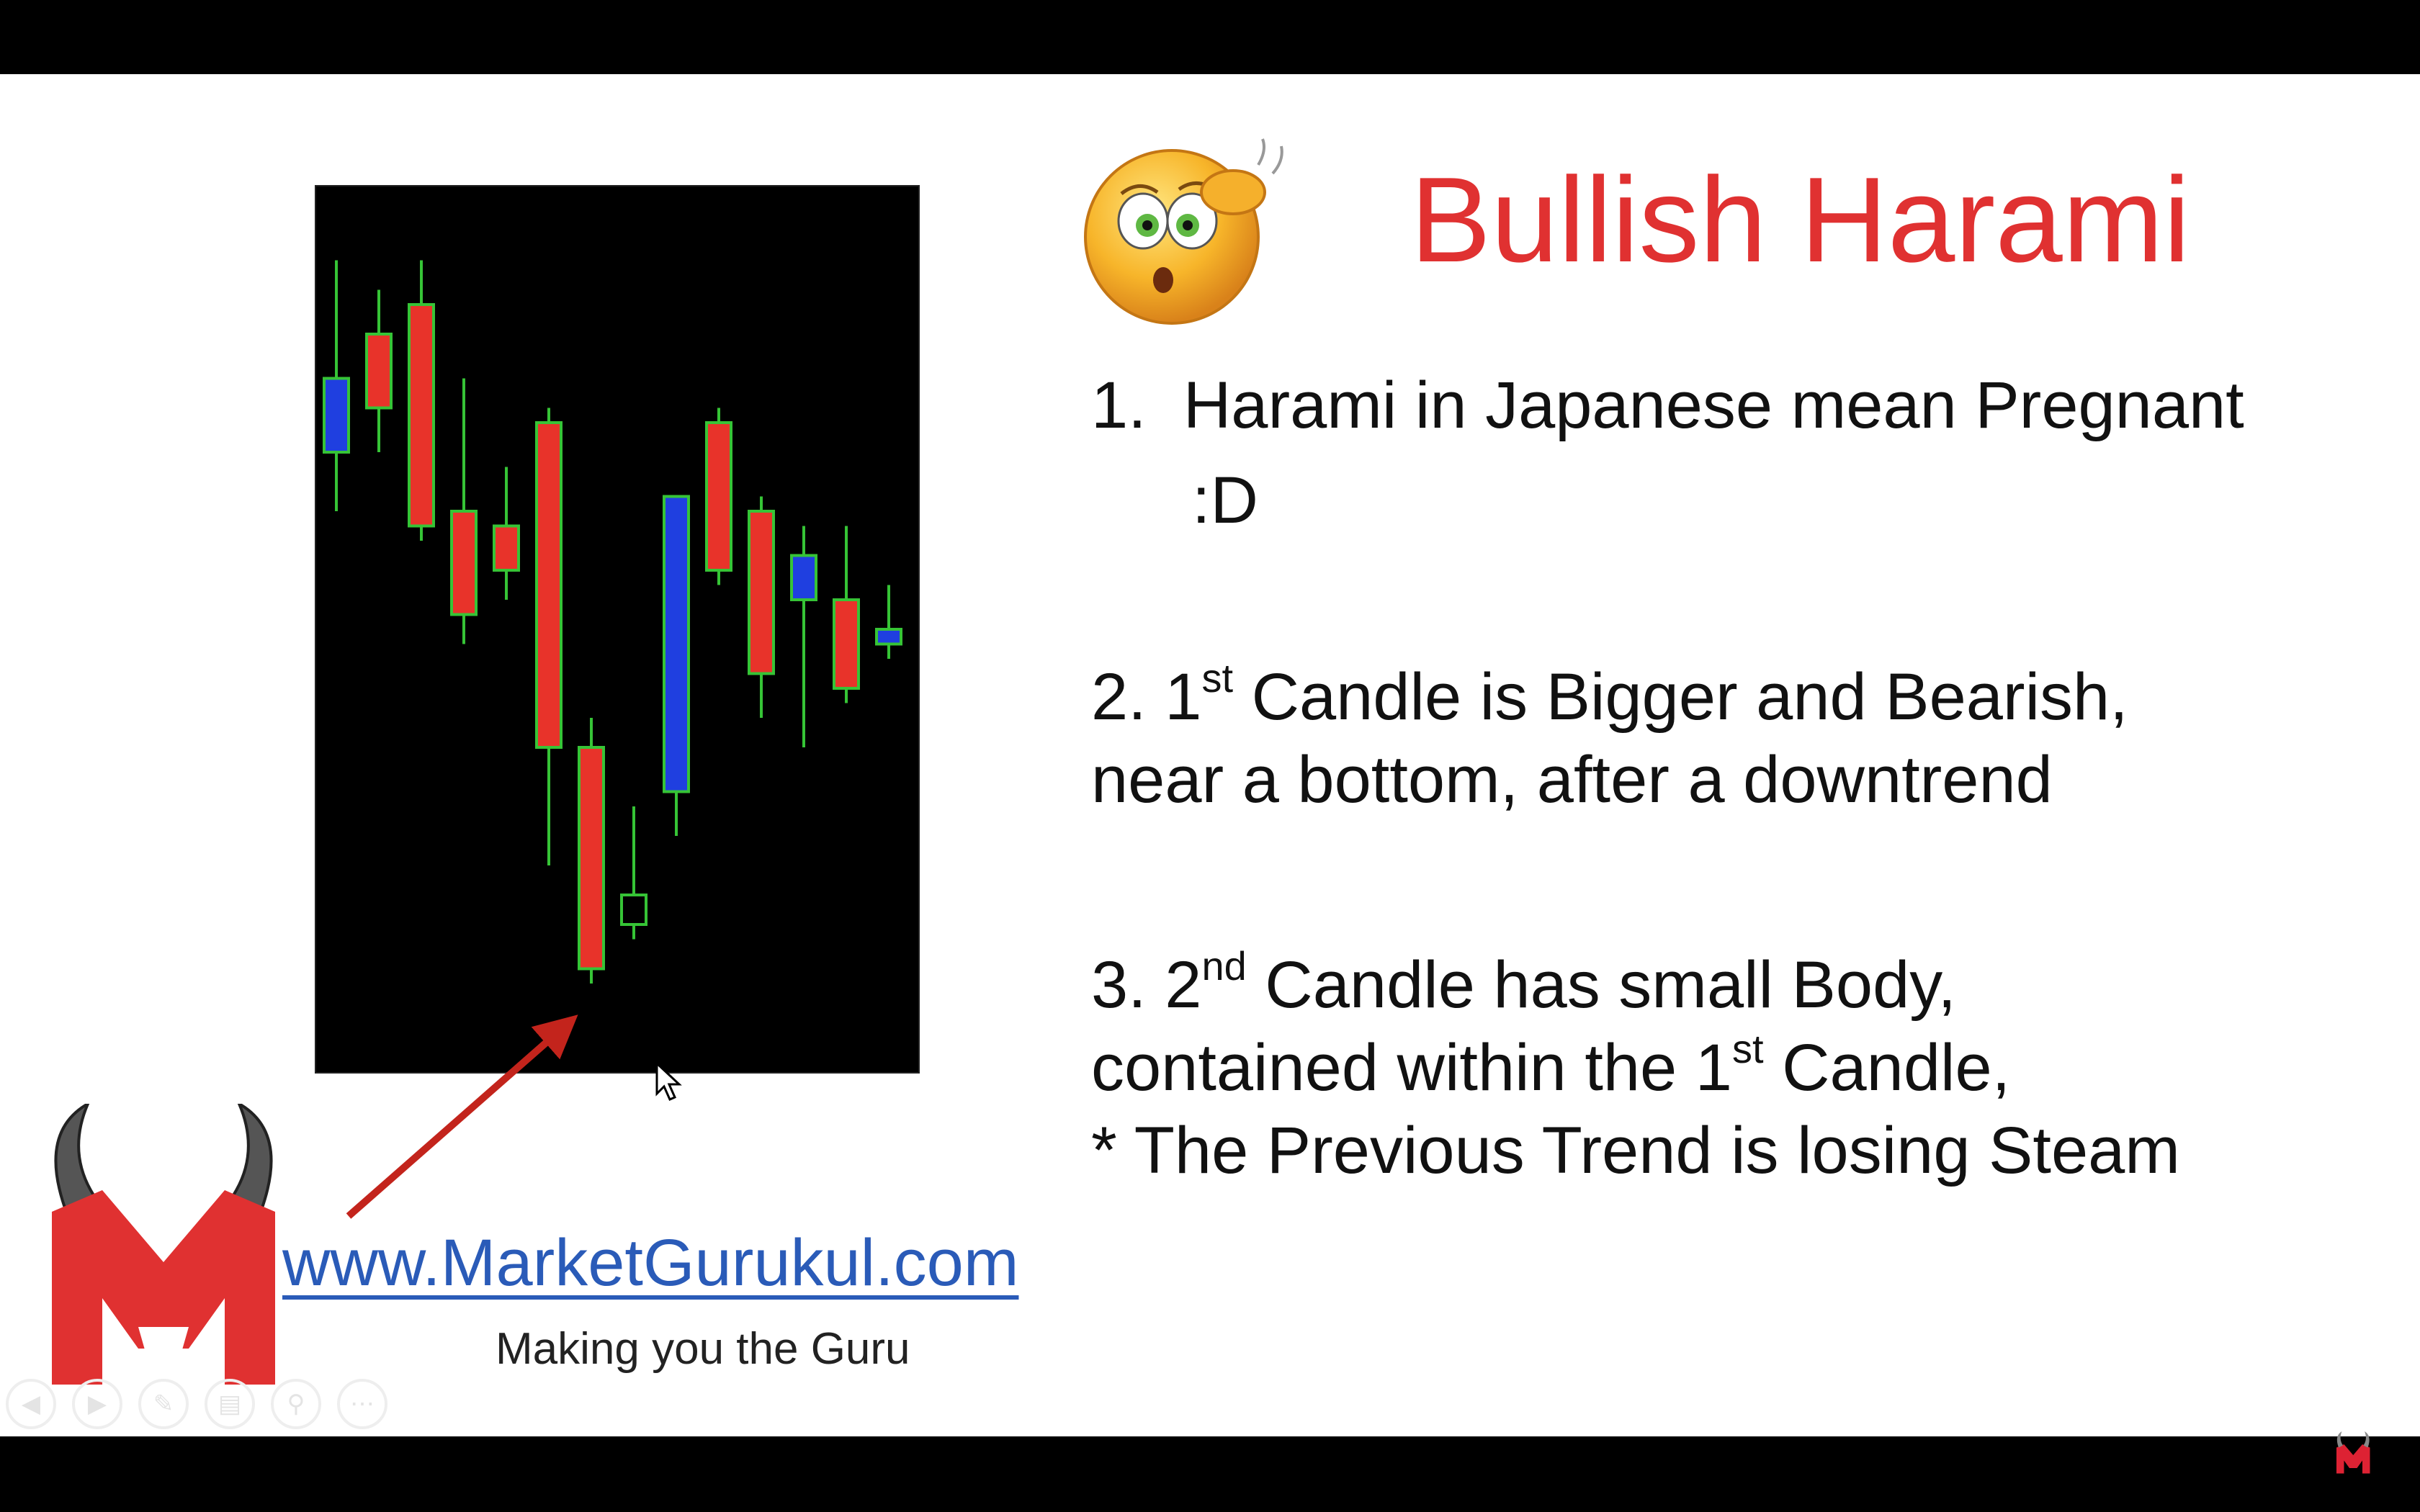  What do you see at coordinates (1667, 450) in the screenshot?
I see `point-1: 1. Harami in Japanese mean Pregnant :D` at bounding box center [1667, 450].